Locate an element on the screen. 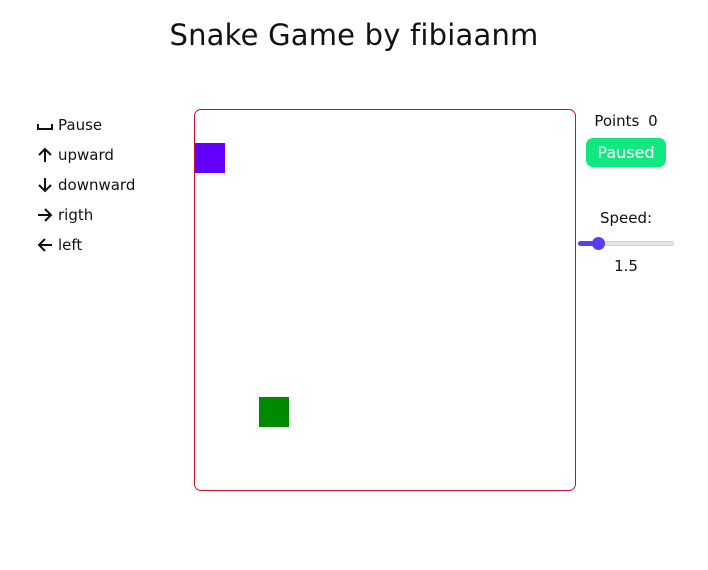 This screenshot has height=570, width=708. arrow-left-icon is located at coordinates (46, 245).